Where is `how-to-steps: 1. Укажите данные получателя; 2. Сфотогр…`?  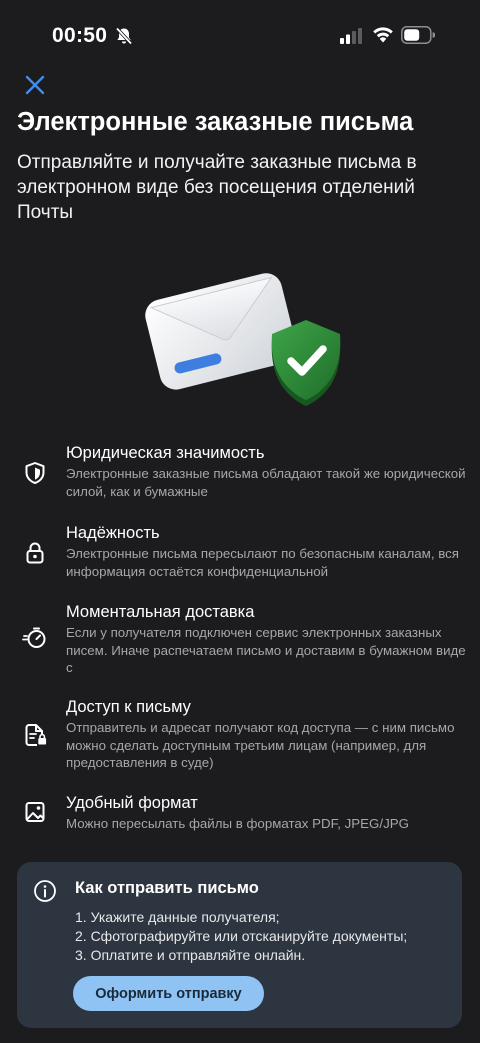 how-to-steps: 1. Укажите данные получателя; 2. Сфотогр… is located at coordinates (241, 936).